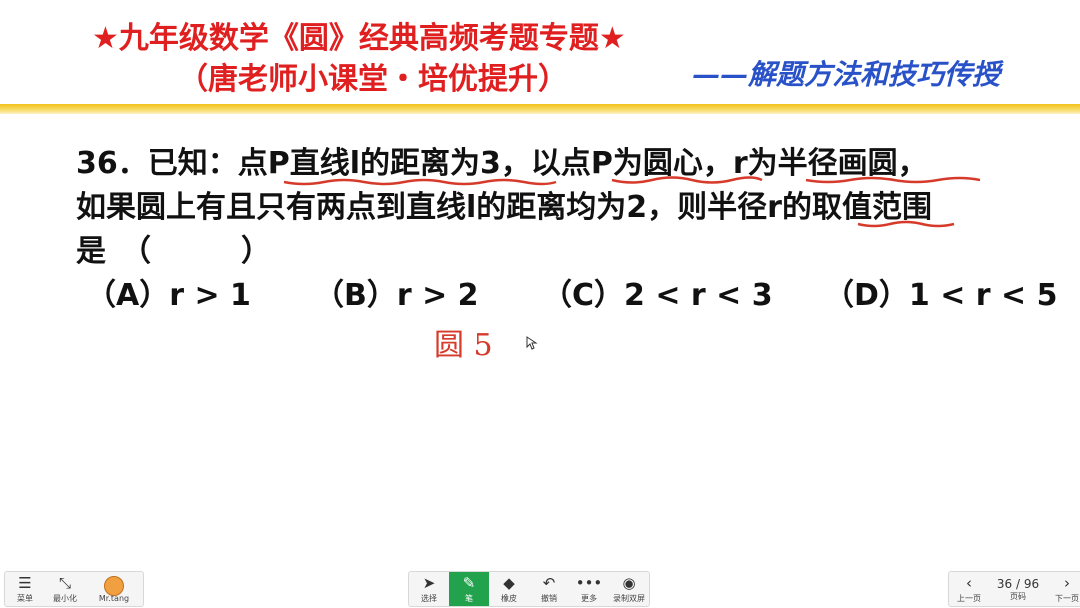 The image size is (1080, 608). Describe the element at coordinates (168, 295) in the screenshot. I see `option-a: （A）r > 1` at that location.